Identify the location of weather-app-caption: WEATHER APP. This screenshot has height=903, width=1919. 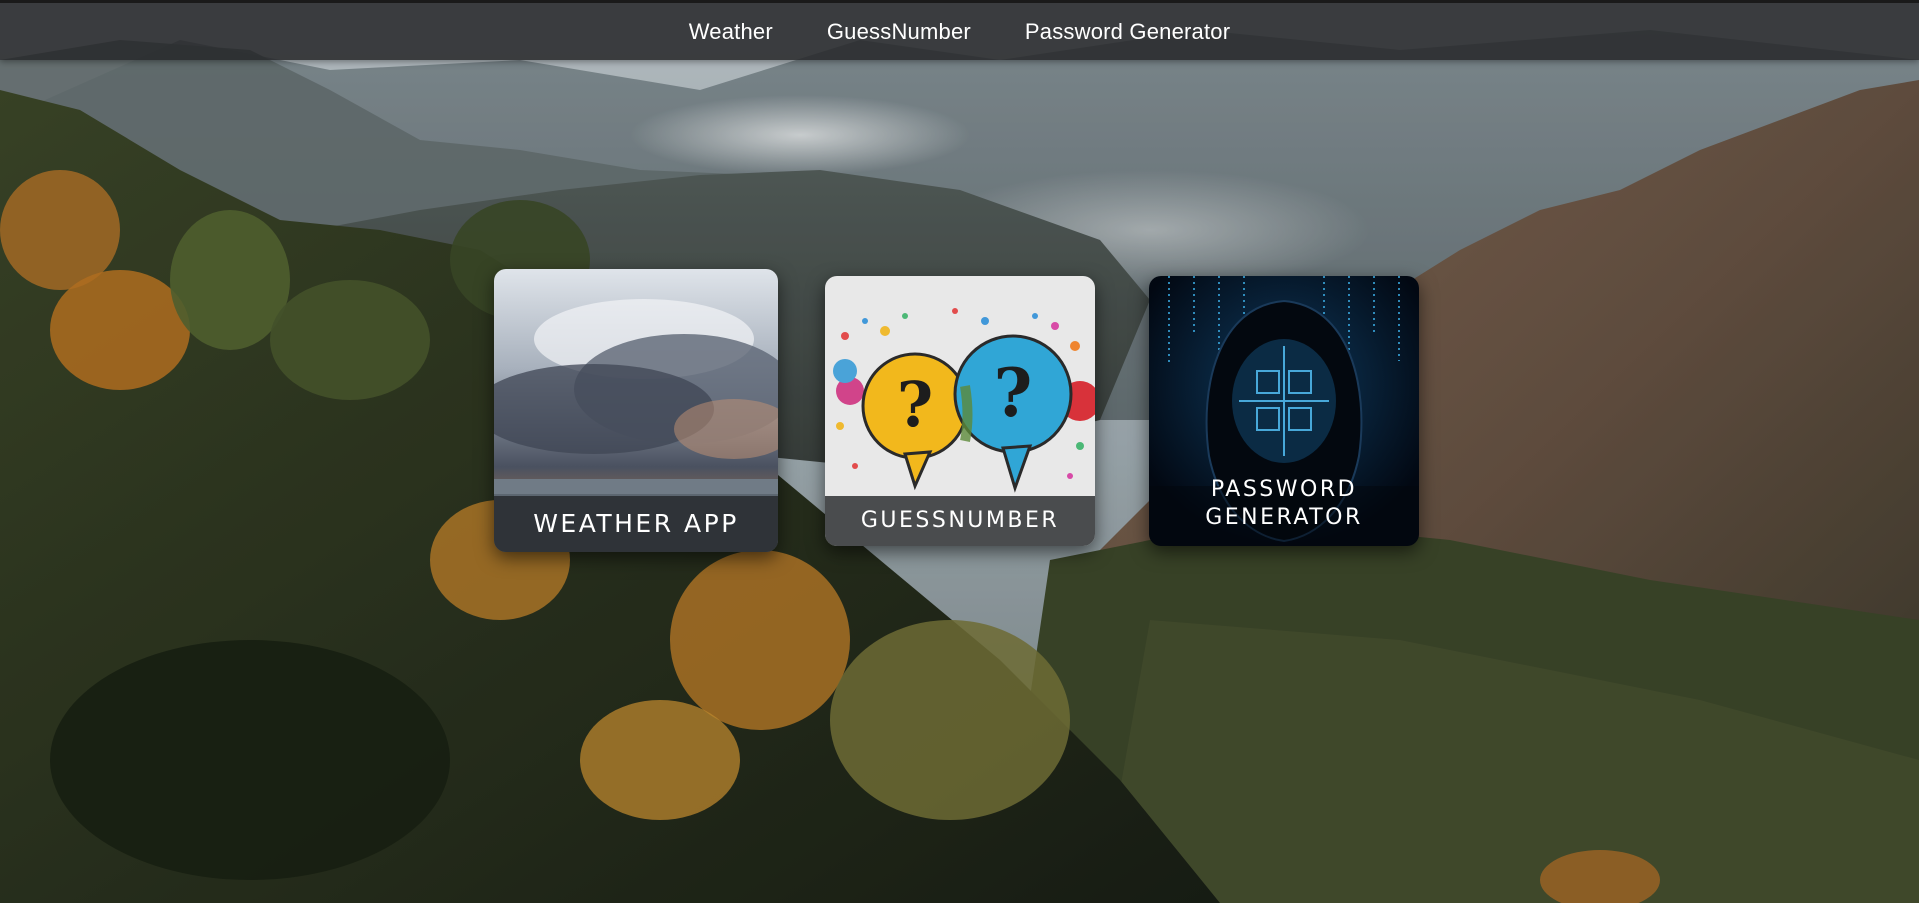
(636, 524).